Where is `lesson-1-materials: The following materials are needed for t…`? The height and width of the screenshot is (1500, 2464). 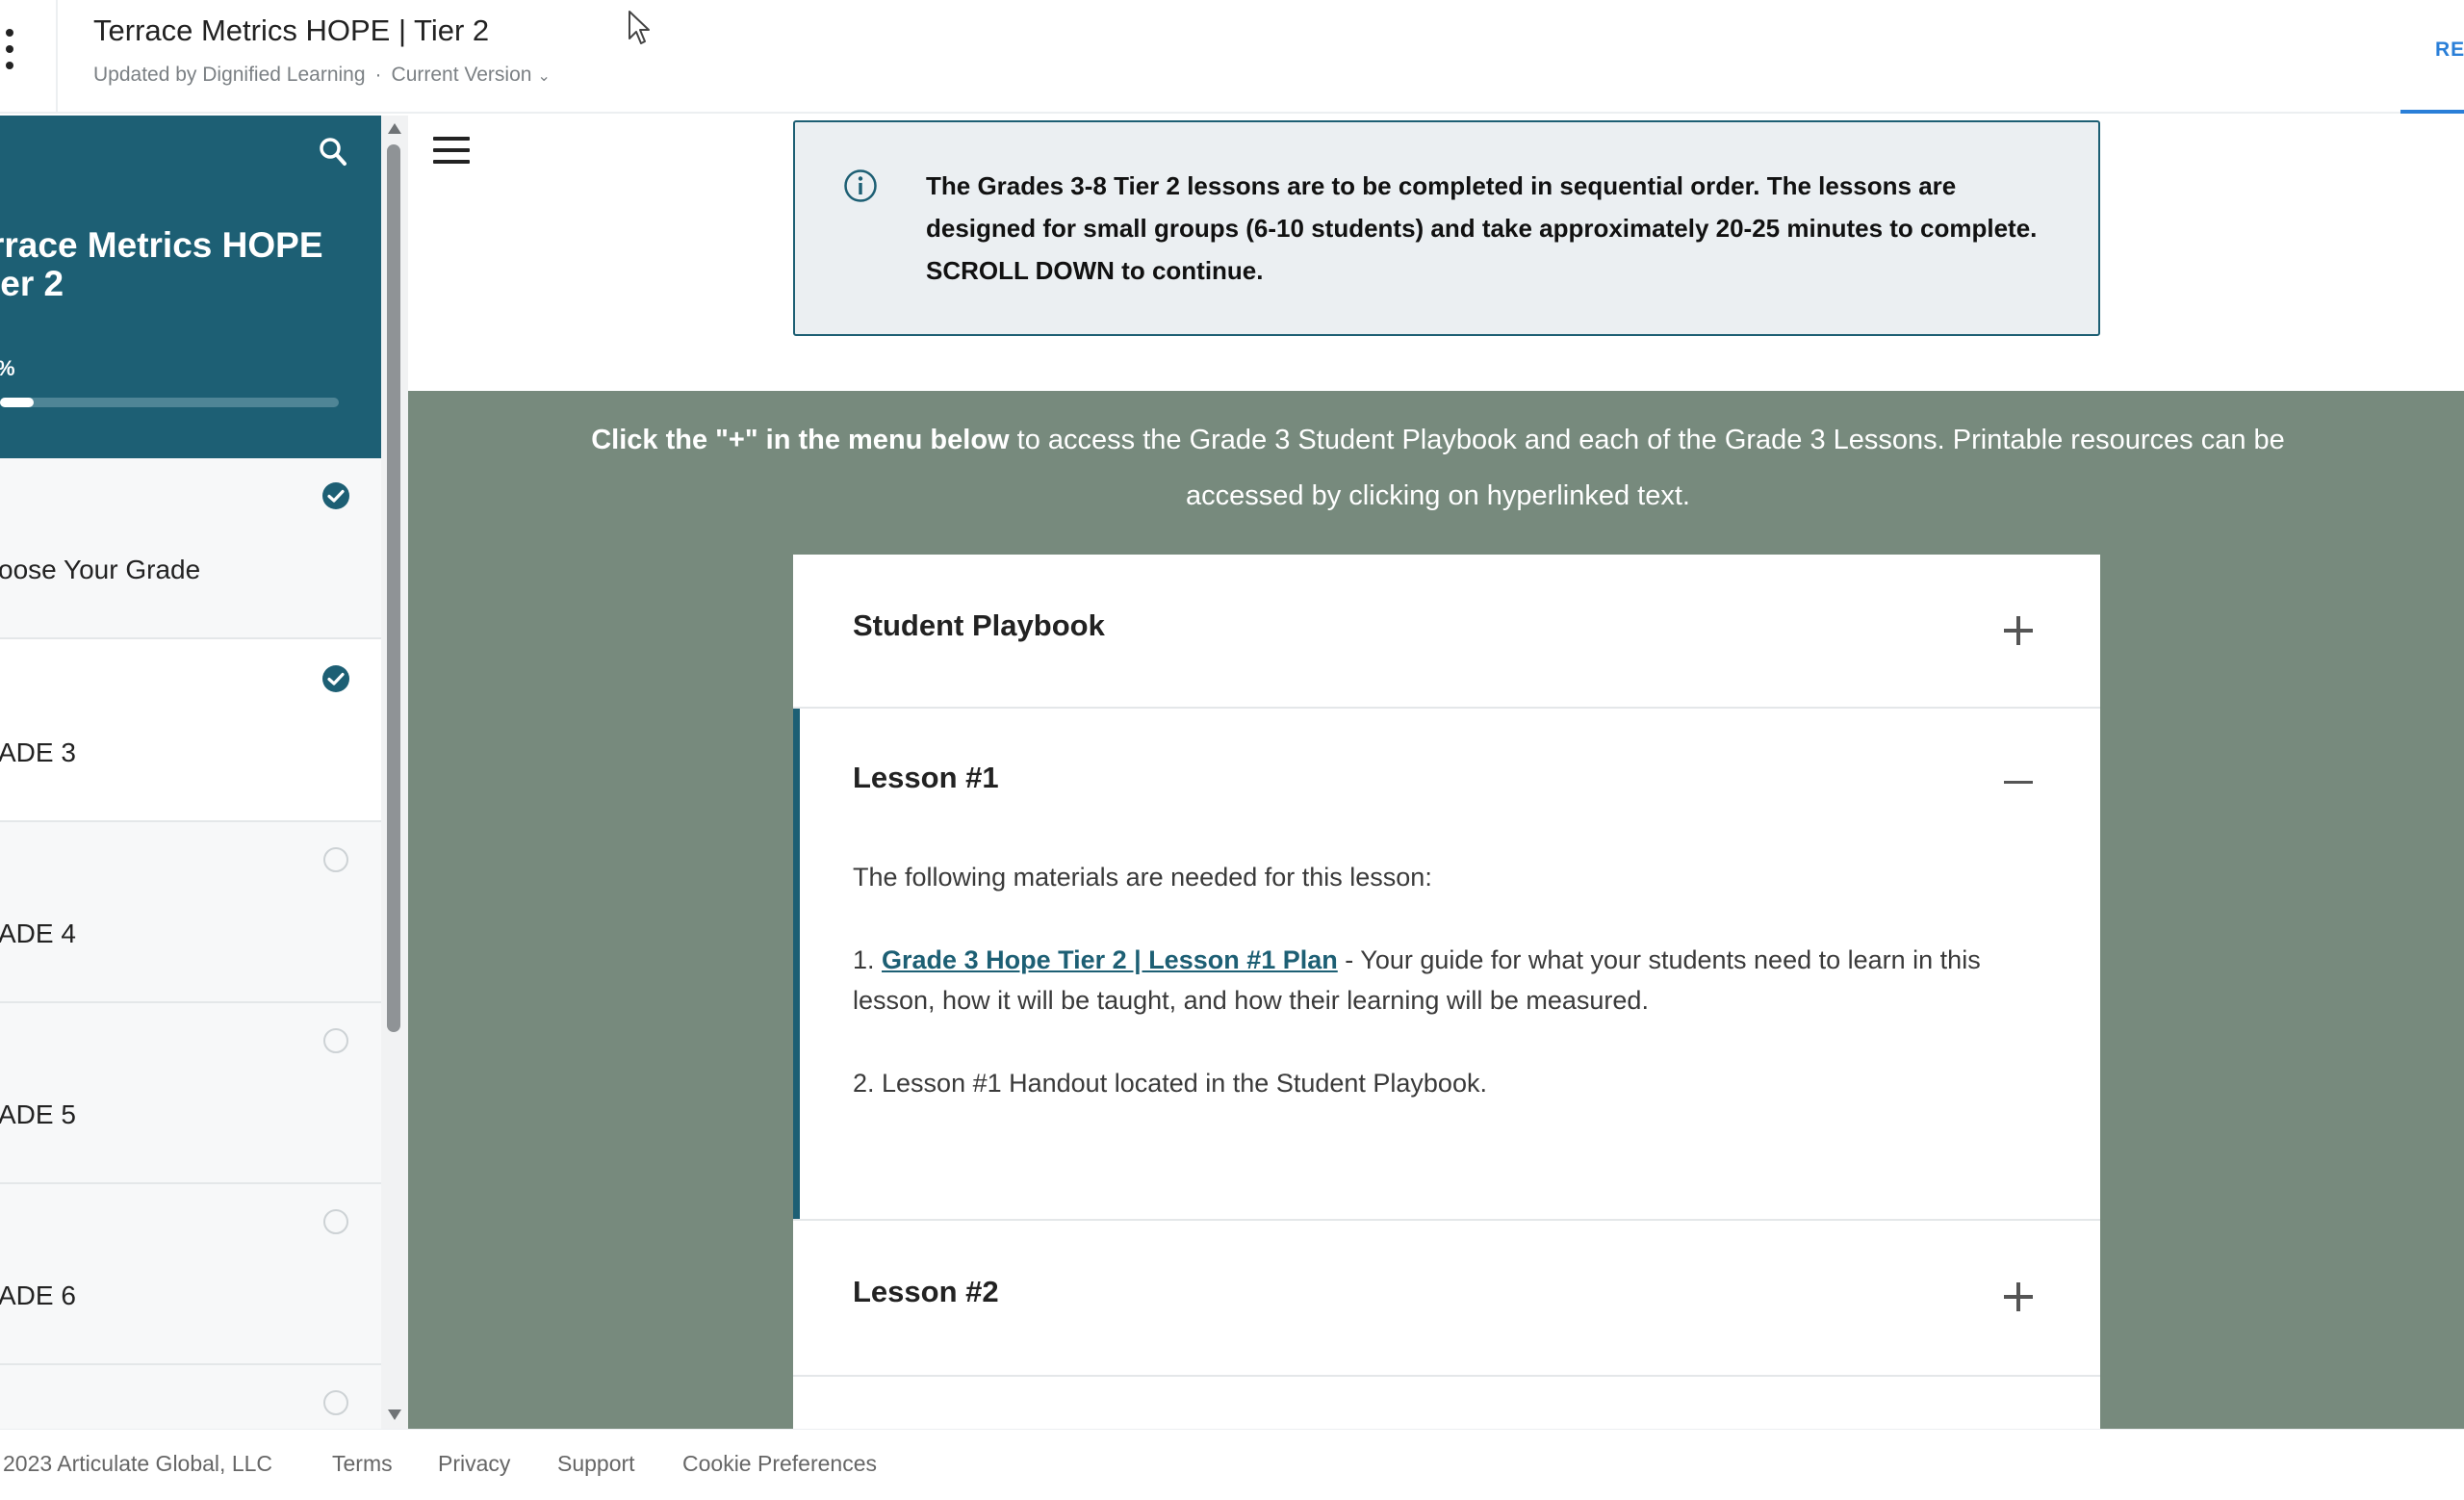
lesson-1-materials: The following materials are needed for t… is located at coordinates (1454, 1001).